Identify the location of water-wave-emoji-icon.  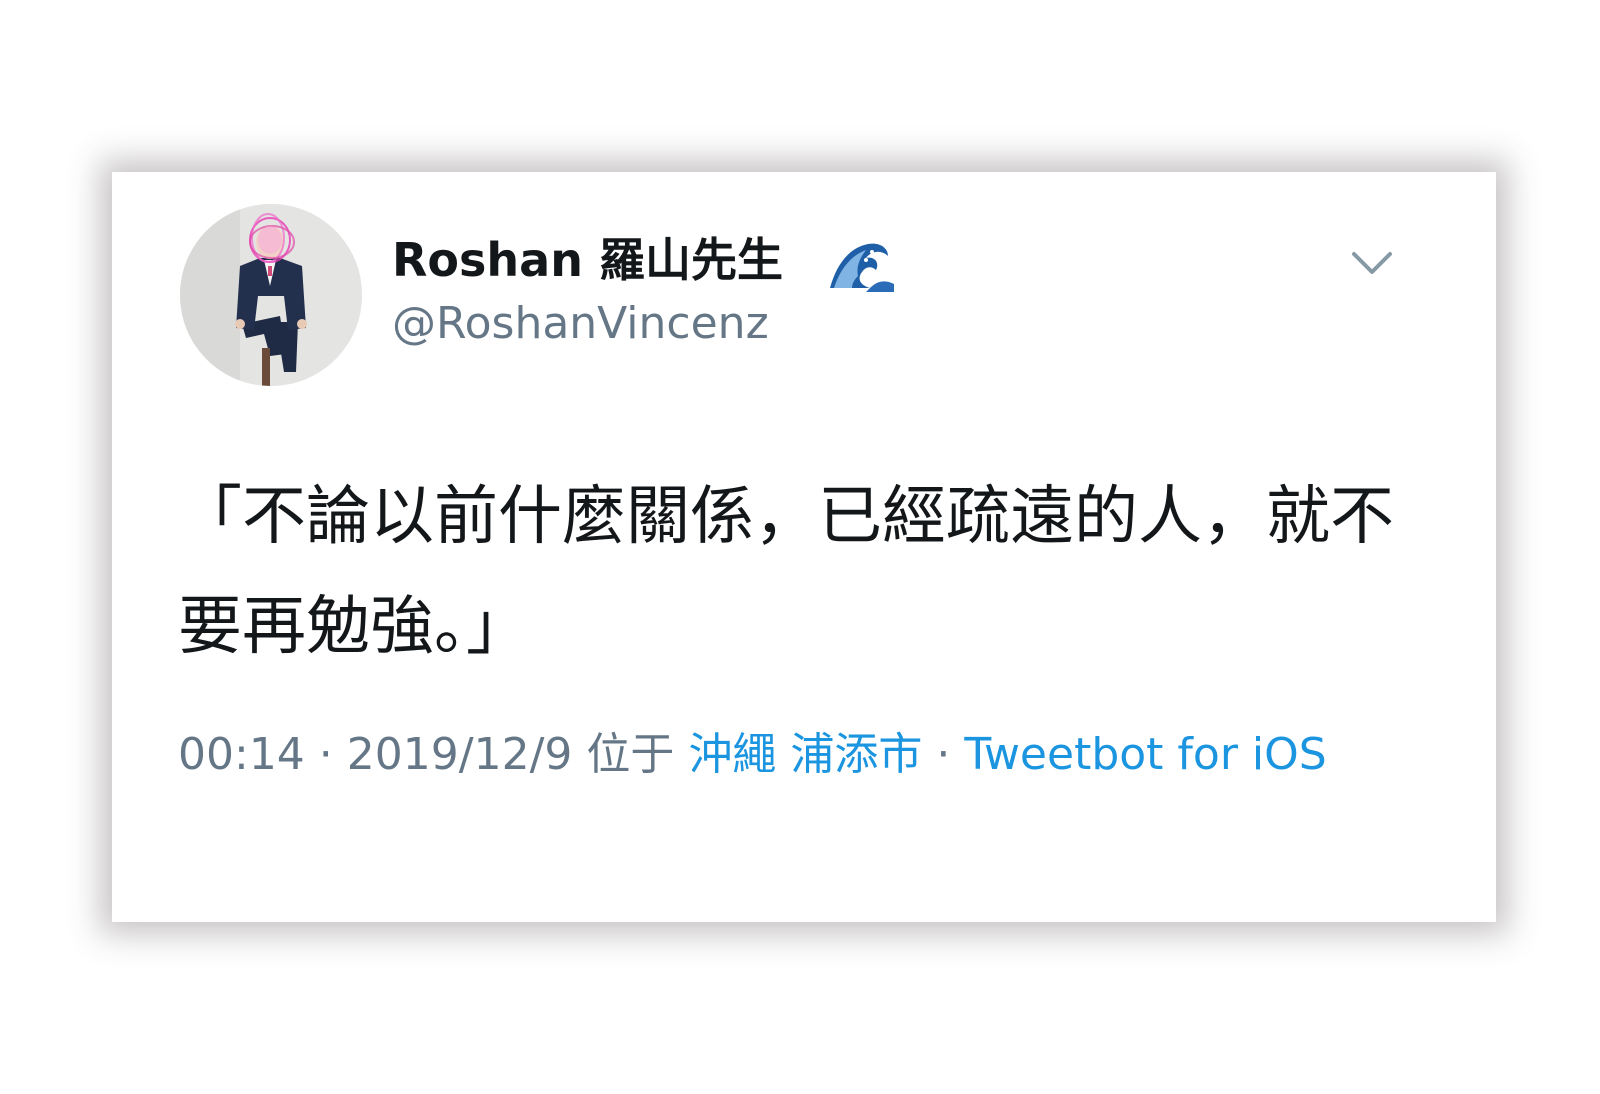
(861, 264).